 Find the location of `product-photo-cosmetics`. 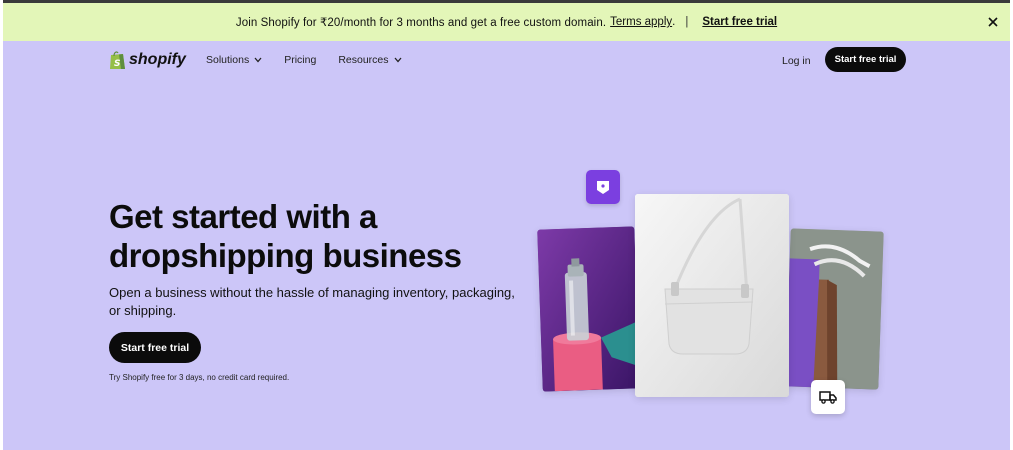

product-photo-cosmetics is located at coordinates (588, 309).